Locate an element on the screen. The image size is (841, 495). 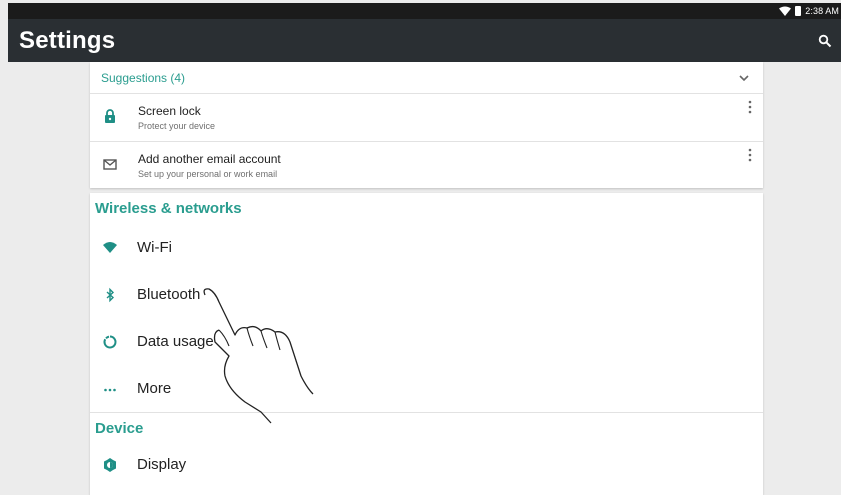
display-brightness-icon is located at coordinates (110, 465).